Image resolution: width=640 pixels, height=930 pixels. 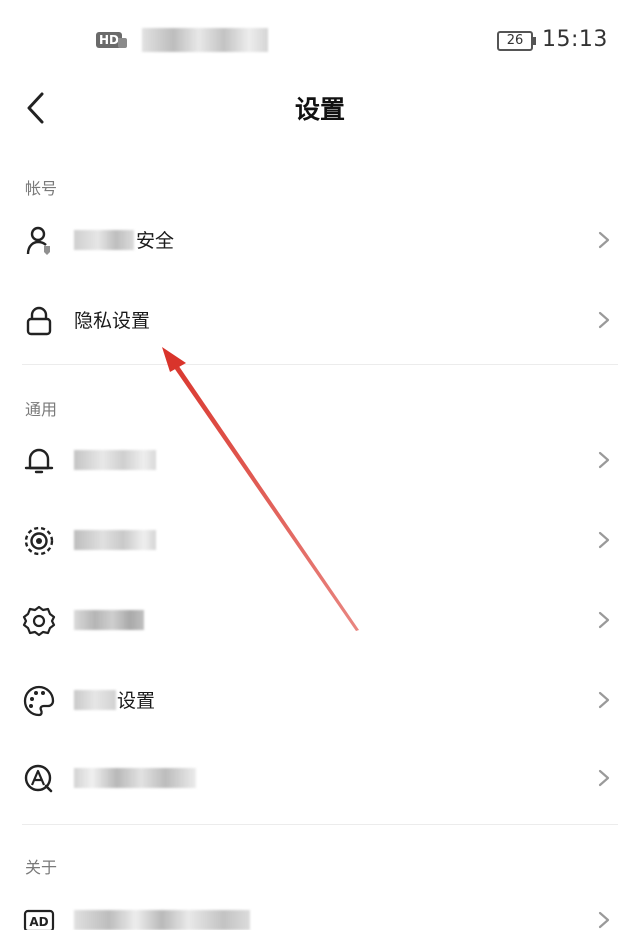 I want to click on clock: 15:13, so click(x=575, y=39).